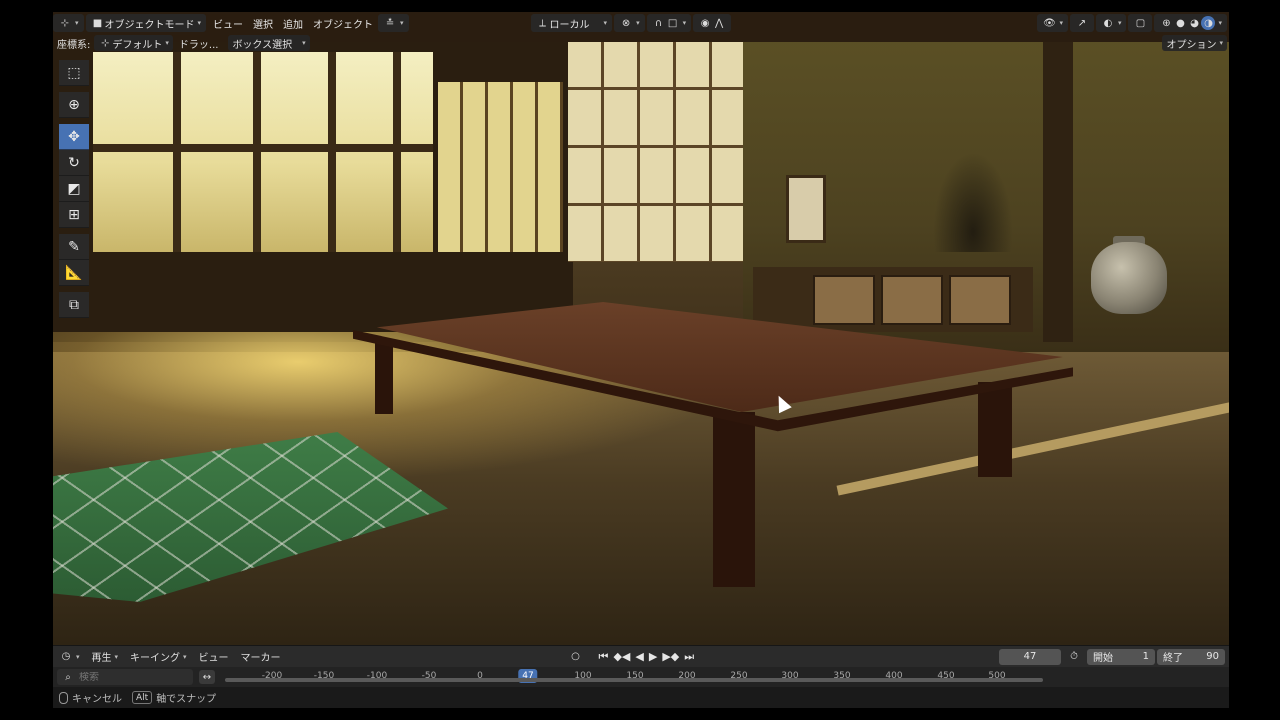 The width and height of the screenshot is (1280, 720). What do you see at coordinates (134, 677) in the screenshot?
I see `search-input` at bounding box center [134, 677].